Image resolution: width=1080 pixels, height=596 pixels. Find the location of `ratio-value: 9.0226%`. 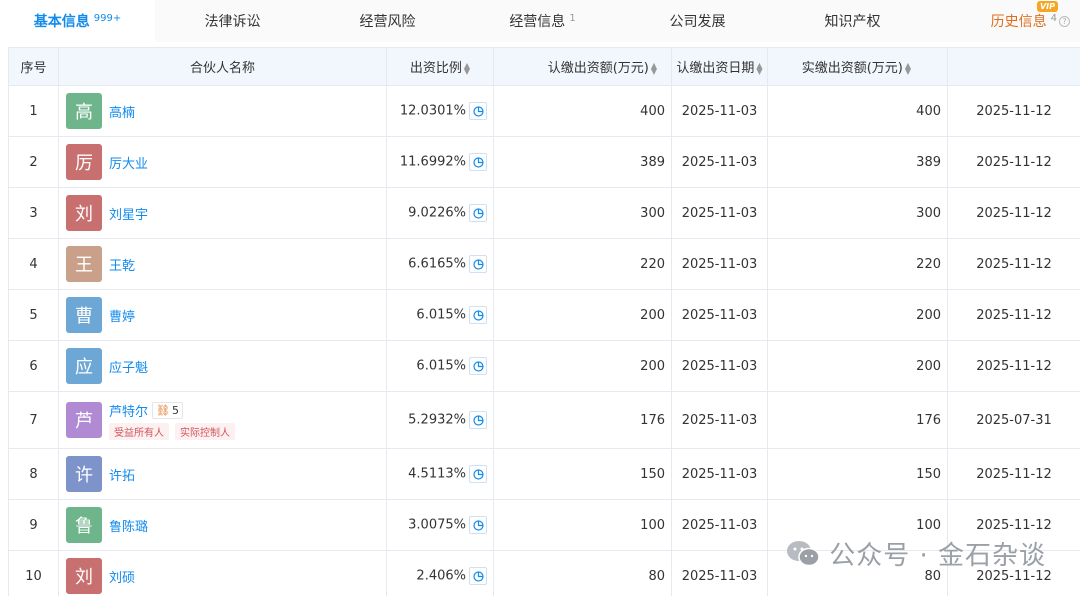

ratio-value: 9.0226% is located at coordinates (437, 213).